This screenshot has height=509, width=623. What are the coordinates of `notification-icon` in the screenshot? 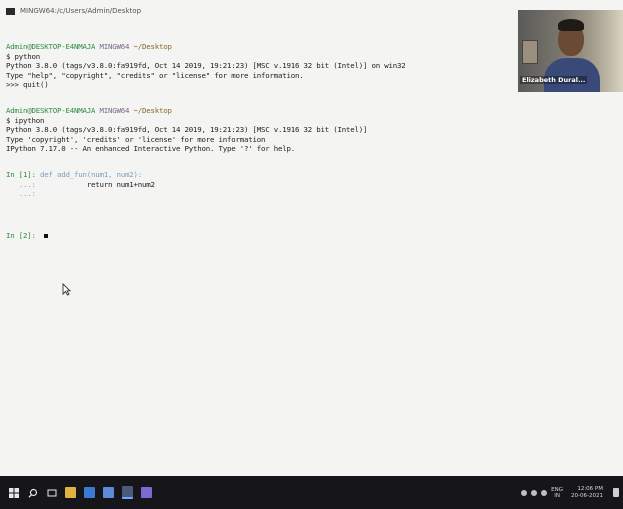 It's located at (616, 492).